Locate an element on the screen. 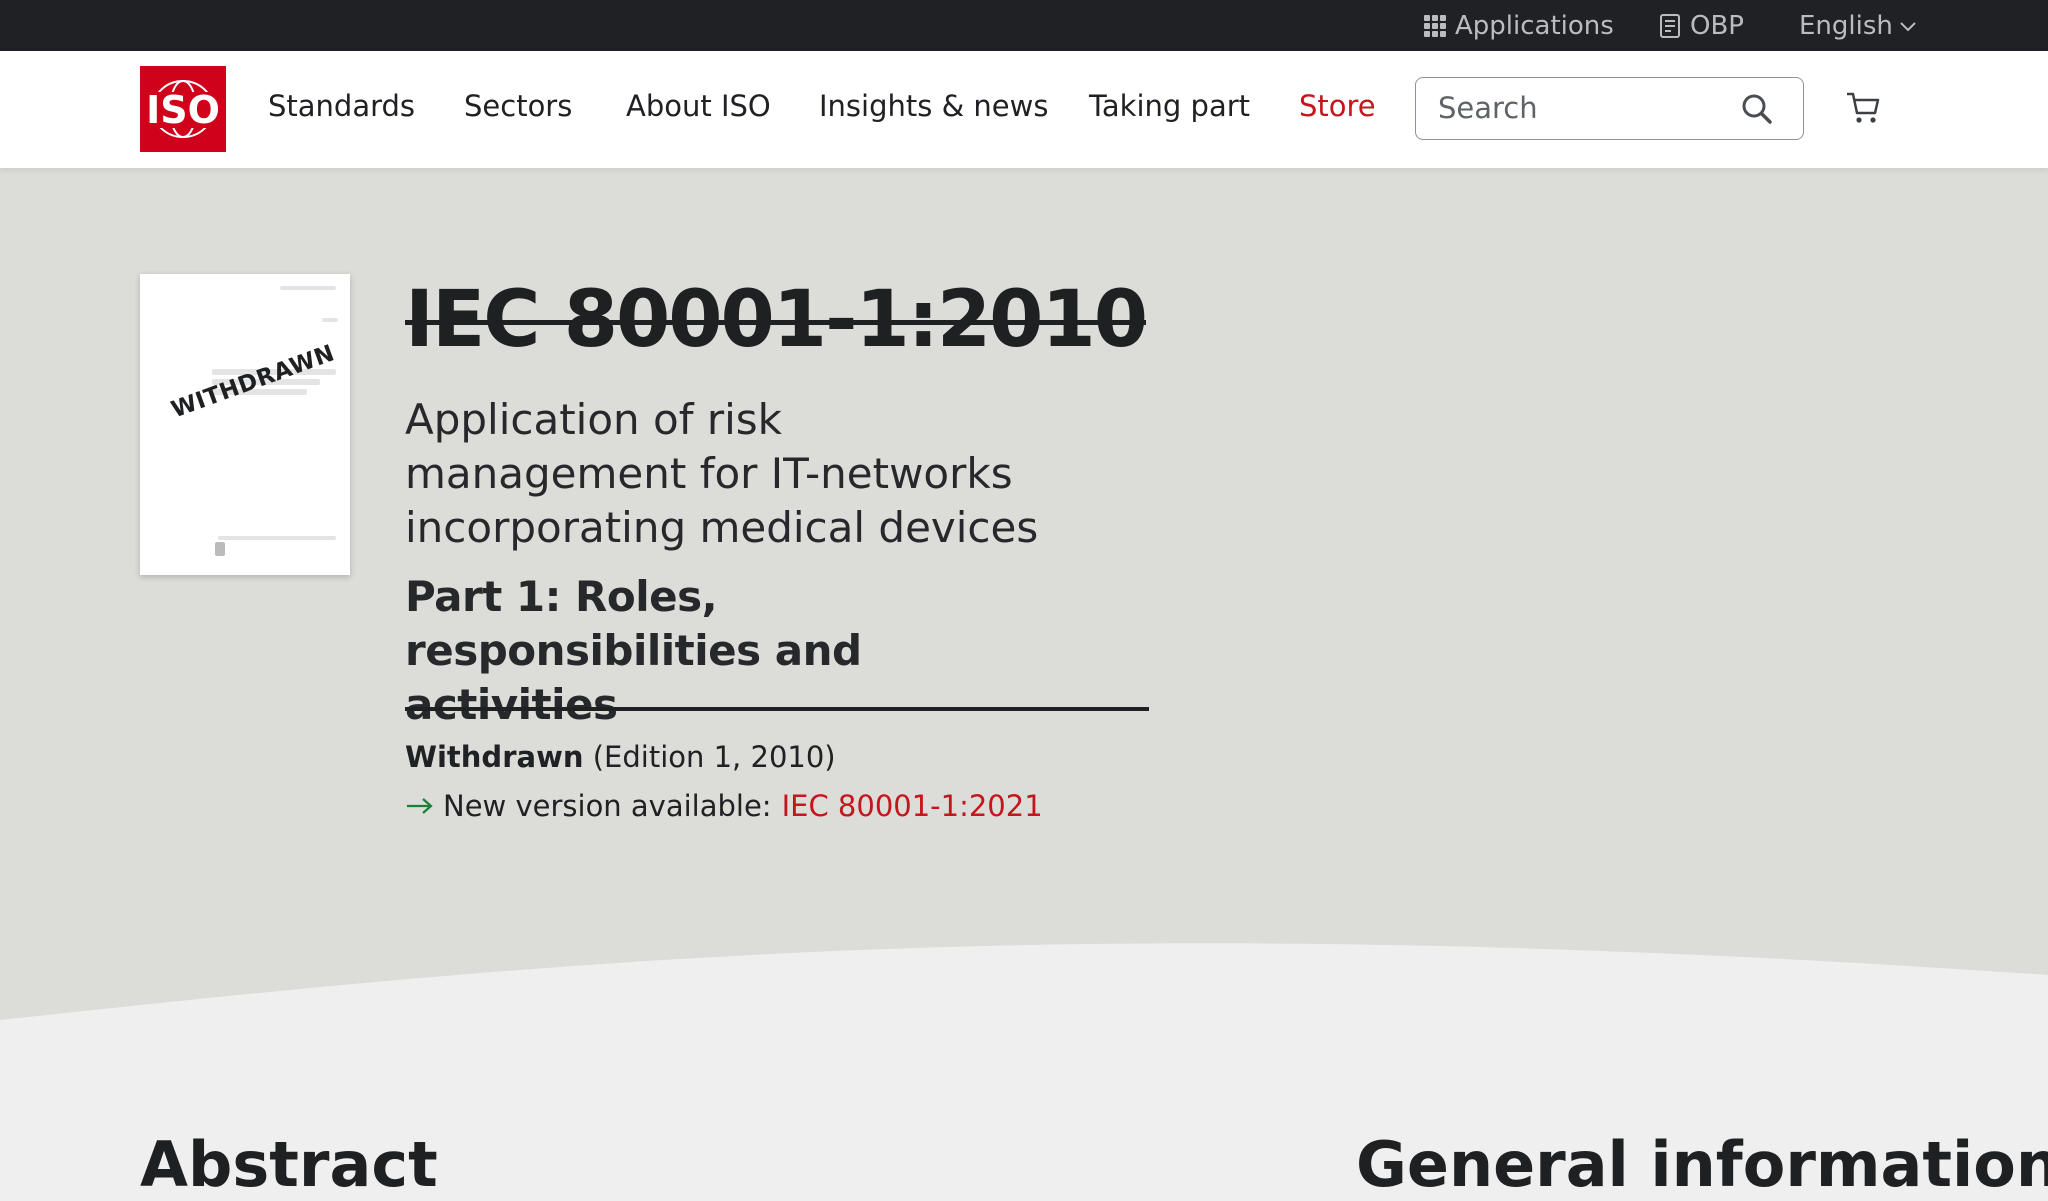 This screenshot has height=1201, width=2048. nav-sectors: Sectors is located at coordinates (518, 106).